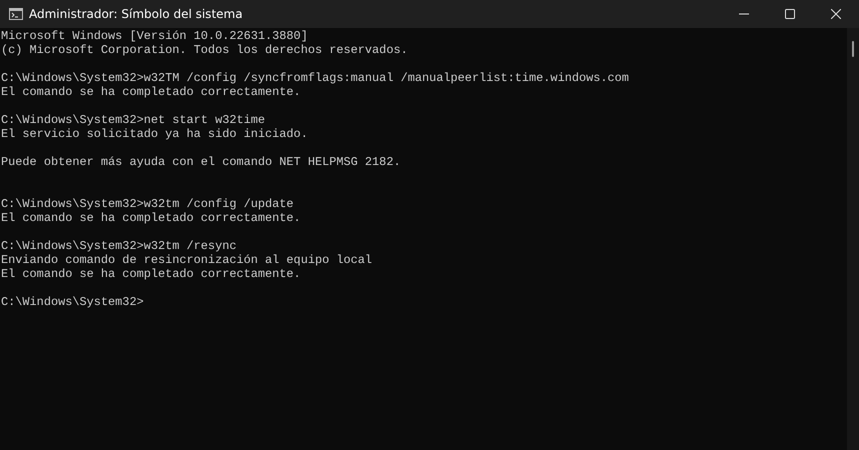 Image resolution: width=859 pixels, height=450 pixels. What do you see at coordinates (853, 49) in the screenshot?
I see `scrollbar-thumb` at bounding box center [853, 49].